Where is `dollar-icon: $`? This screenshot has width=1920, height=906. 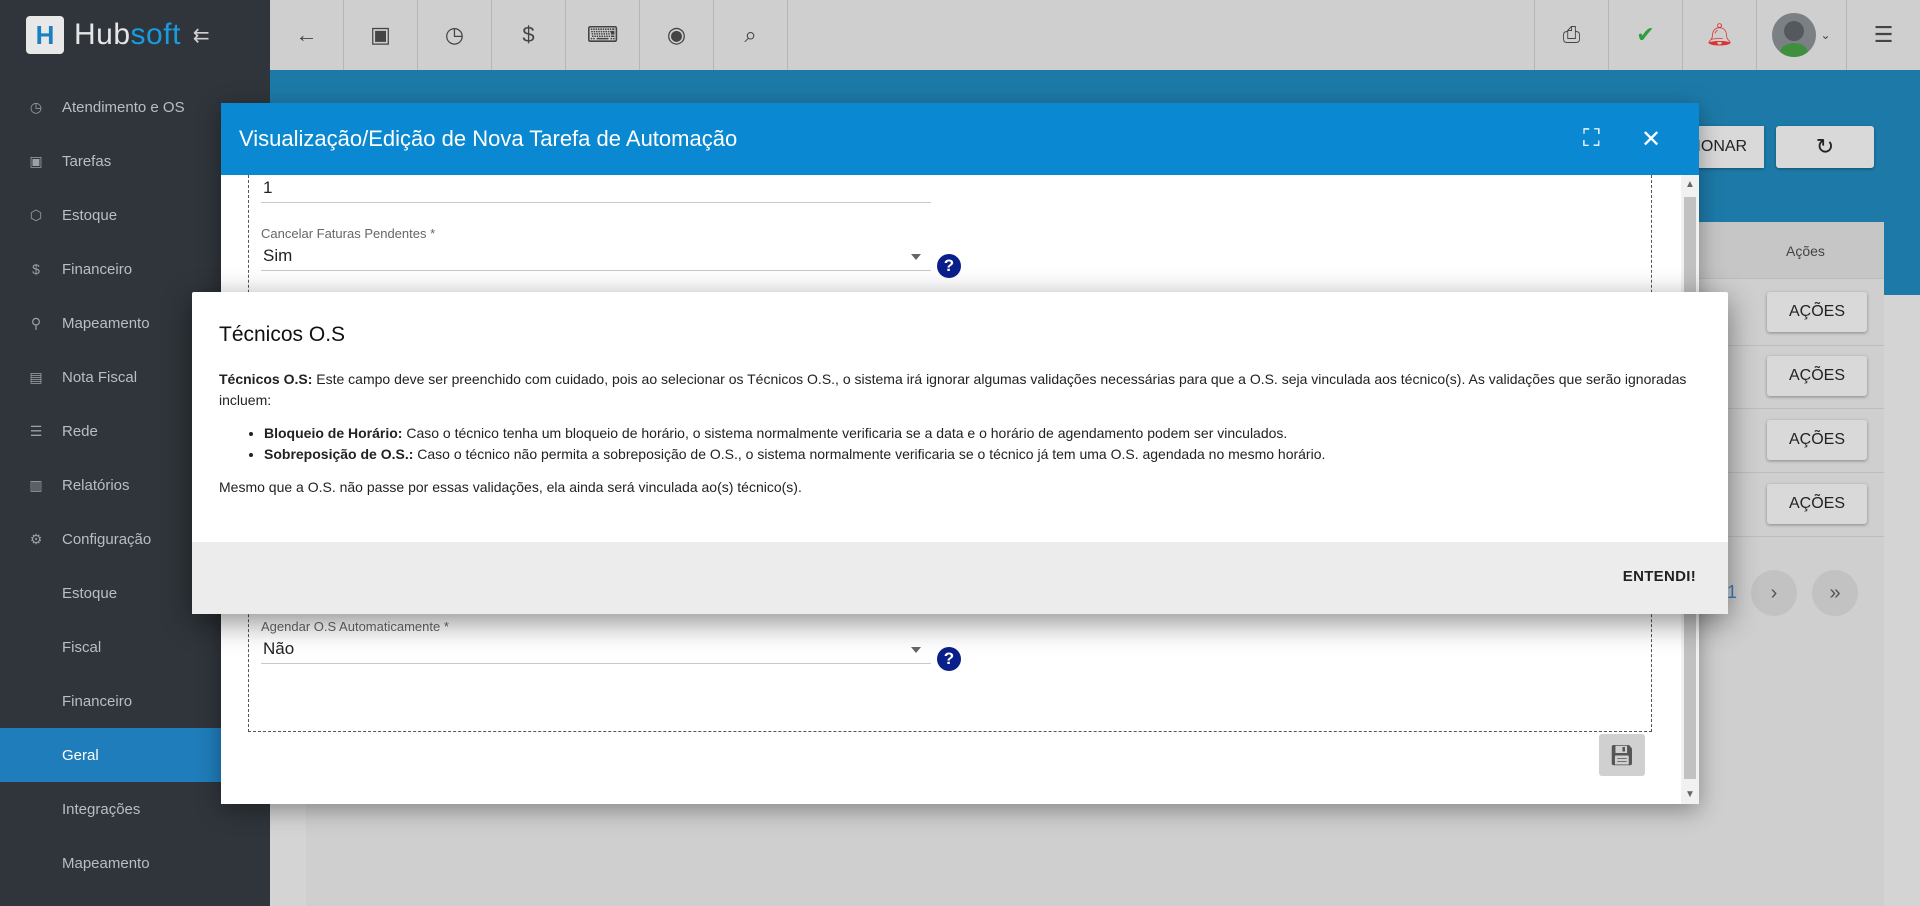 dollar-icon: $ is located at coordinates (36, 269).